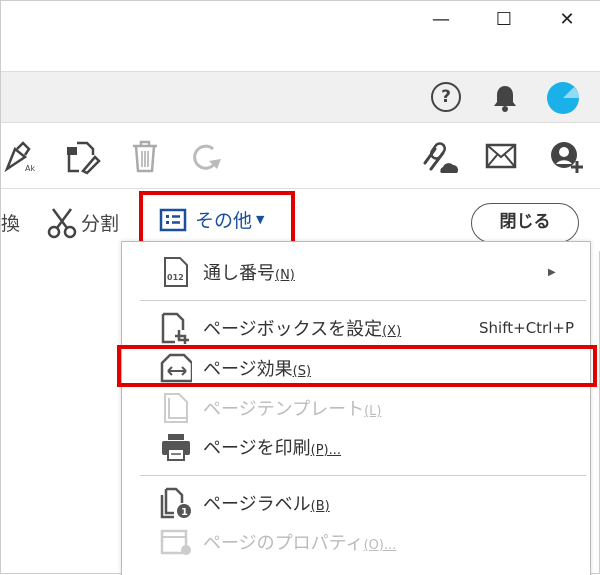 The height and width of the screenshot is (575, 600). I want to click on menu-item-label: ページラベル, so click(257, 504).